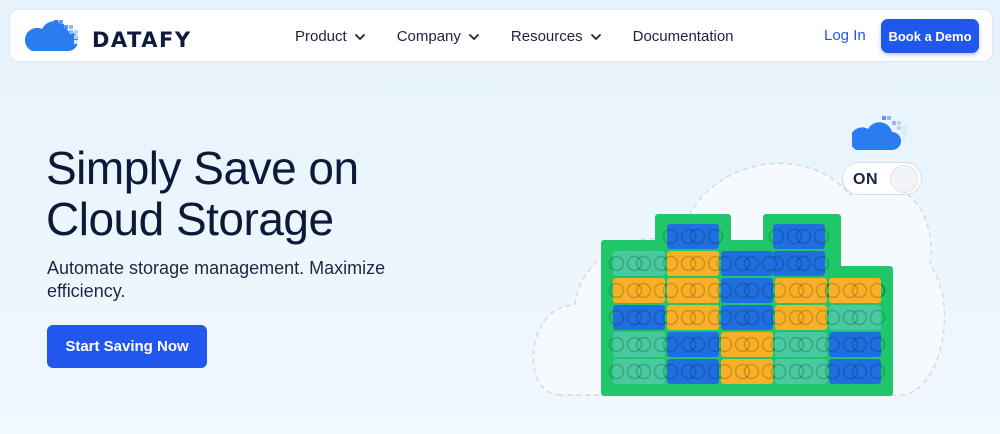 The height and width of the screenshot is (434, 1000). What do you see at coordinates (845, 35) in the screenshot?
I see `login-link: Log In` at bounding box center [845, 35].